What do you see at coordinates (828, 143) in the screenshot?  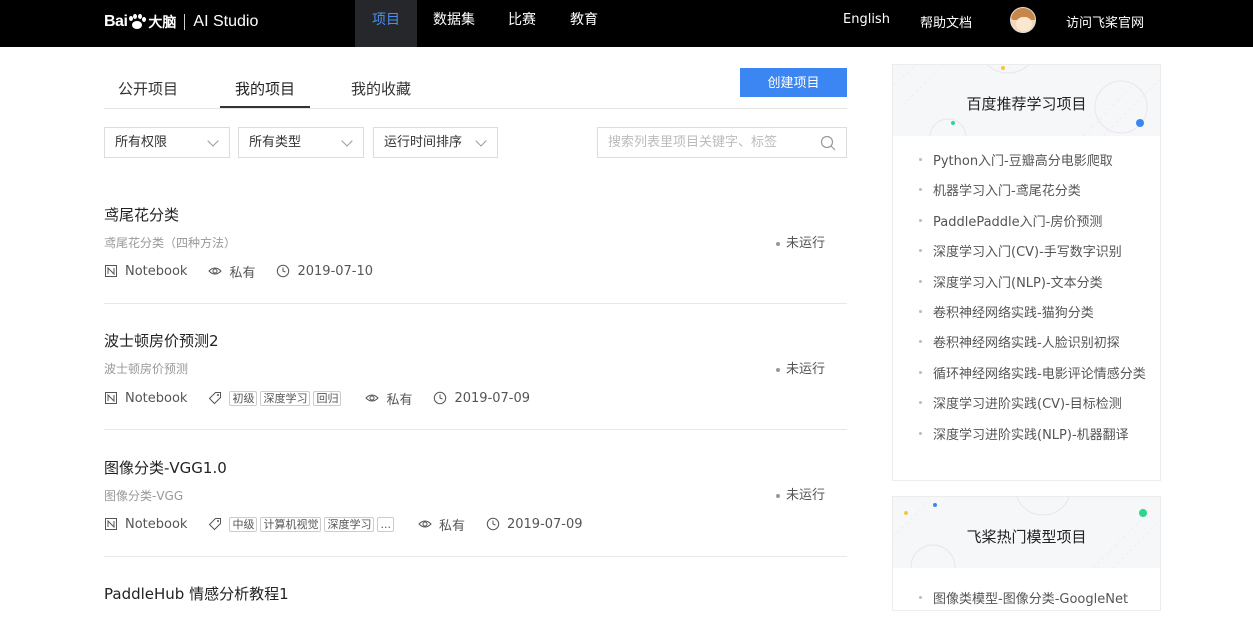 I see `search-icon` at bounding box center [828, 143].